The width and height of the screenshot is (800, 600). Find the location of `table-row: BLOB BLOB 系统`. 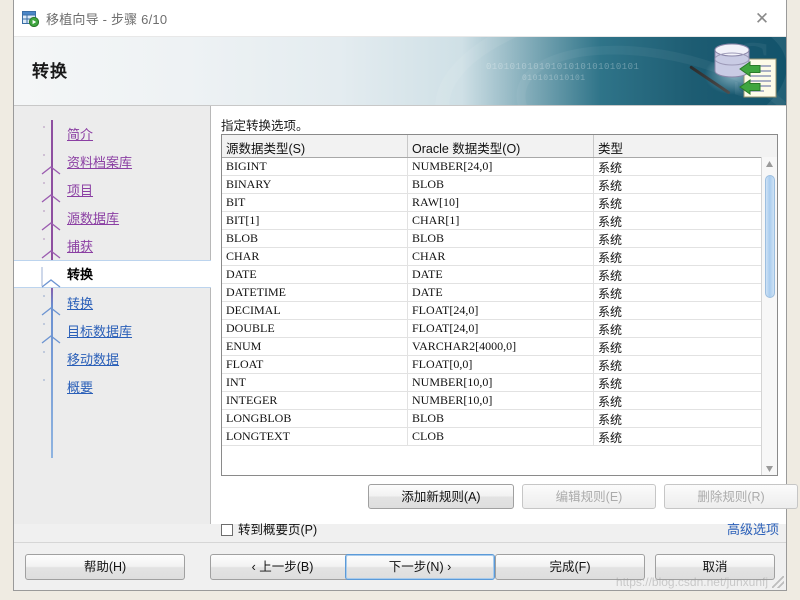

table-row: BLOB BLOB 系统 is located at coordinates (499, 239).